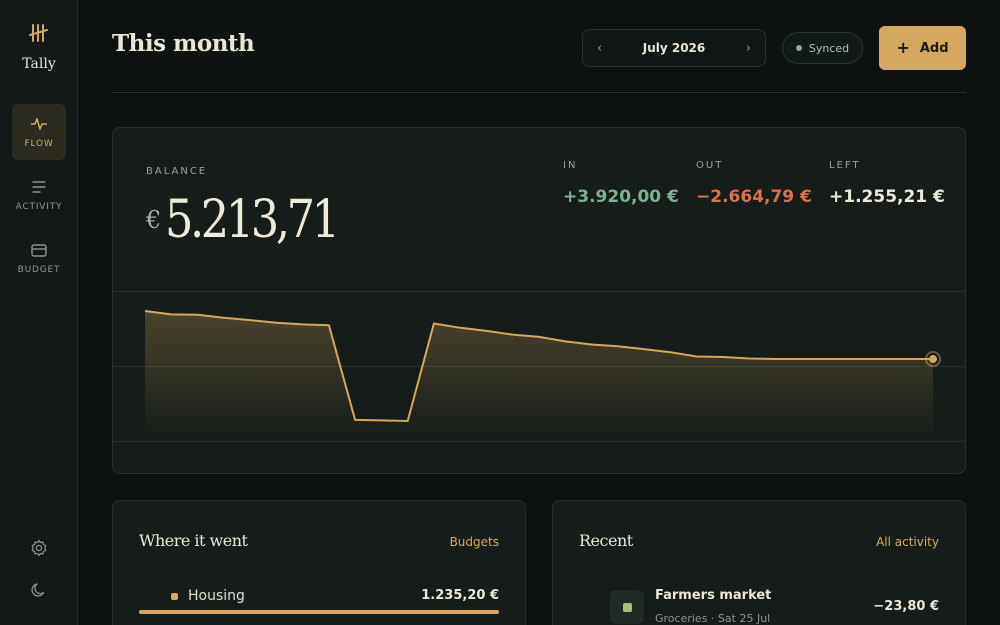 Image resolution: width=1000 pixels, height=625 pixels. Describe the element at coordinates (39, 312) in the screenshot. I see `sidebar: Tally FLOW ACTIVITY BUDGET` at that location.